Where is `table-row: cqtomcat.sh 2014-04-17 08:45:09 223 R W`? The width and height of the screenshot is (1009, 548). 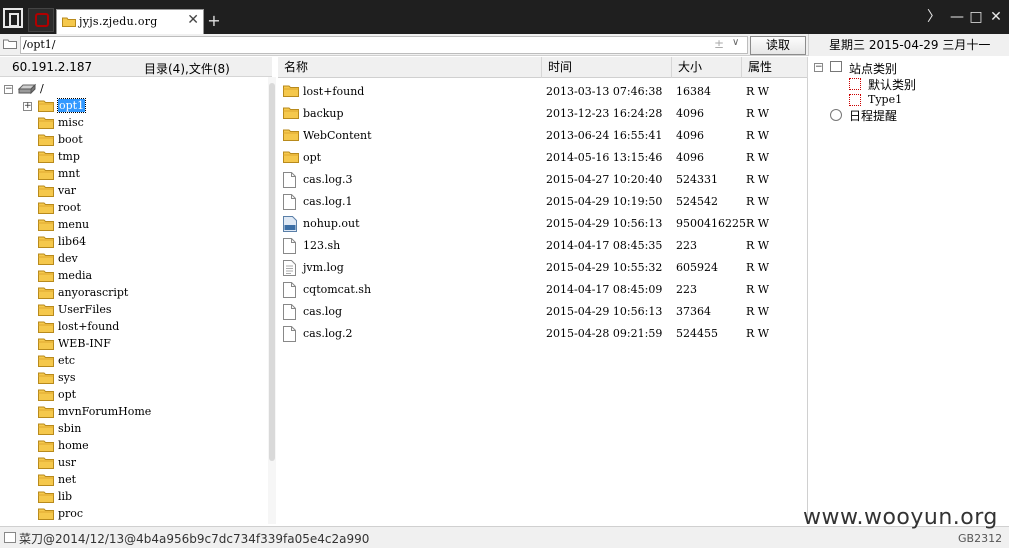
table-row: cqtomcat.sh 2014-04-17 08:45:09 223 R W is located at coordinates (543, 290).